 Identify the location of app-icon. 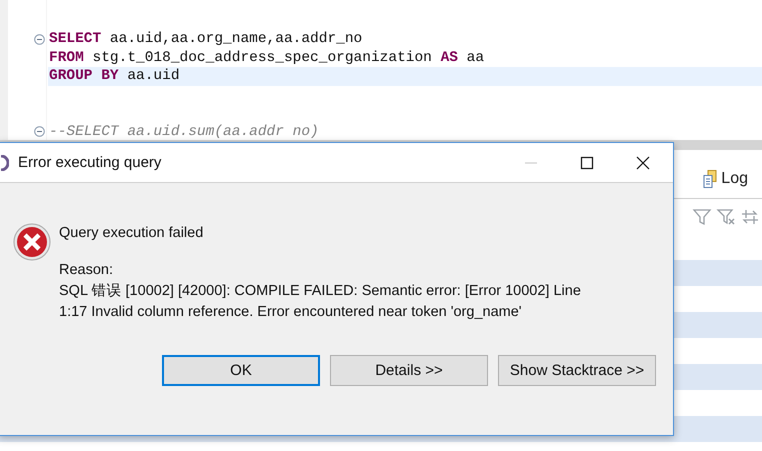
(5, 162).